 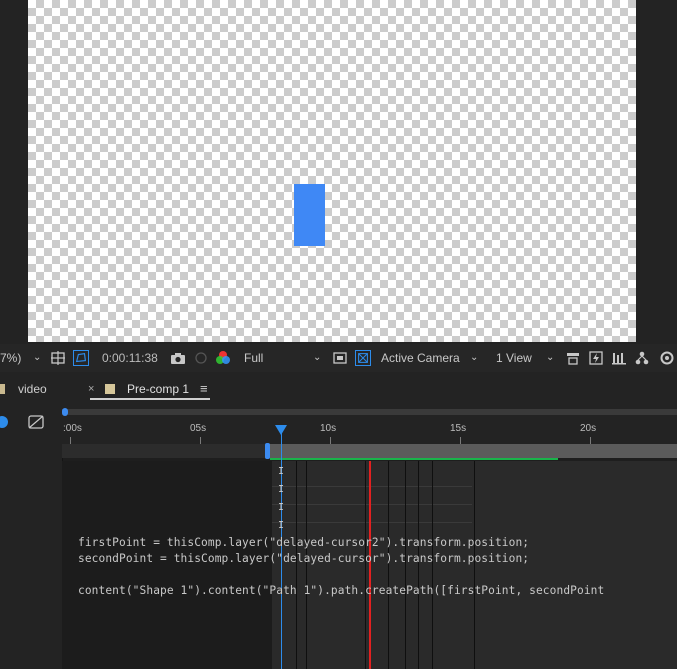 I want to click on video-tab-color-swatch, so click(x=2, y=389).